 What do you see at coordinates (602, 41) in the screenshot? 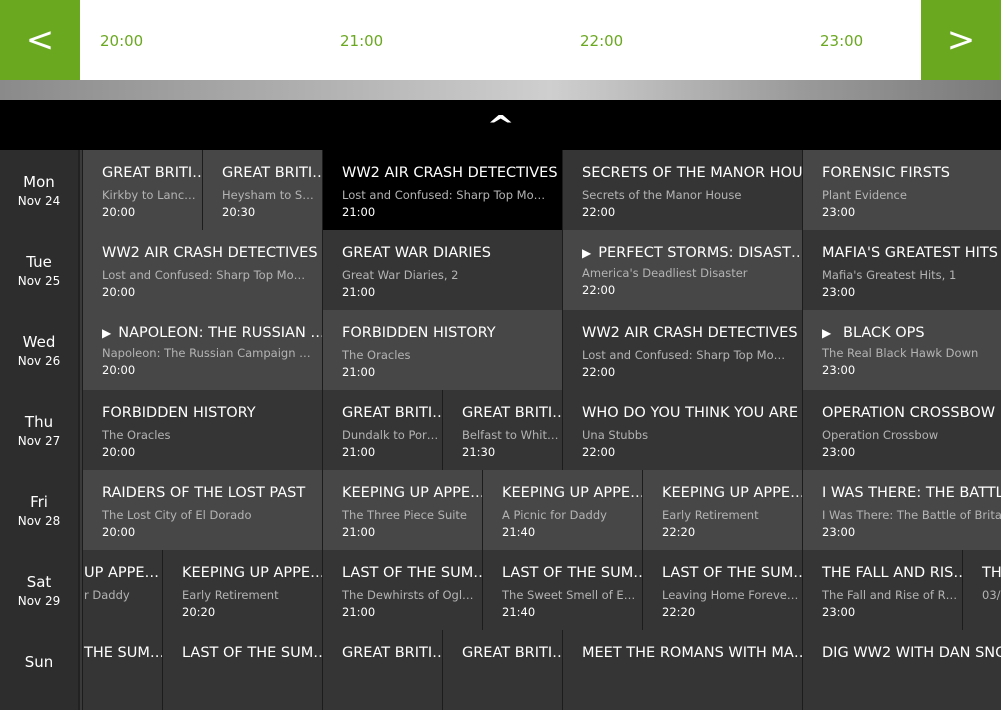
I see `time-slot-label: 22:00` at bounding box center [602, 41].